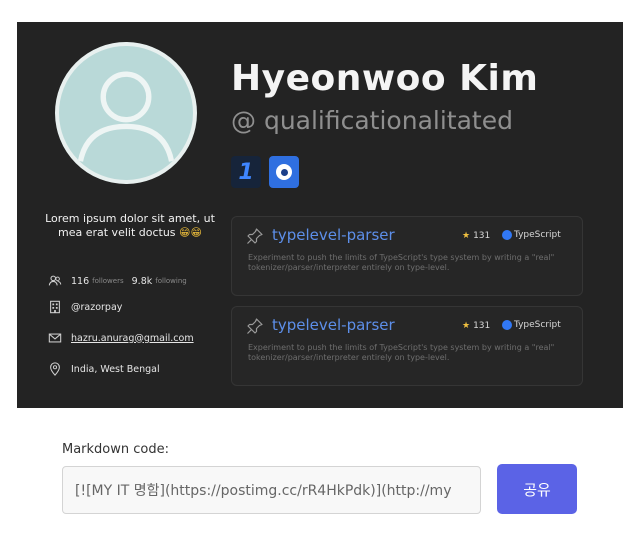 The image size is (640, 534). I want to click on share-button: 공유, so click(537, 489).